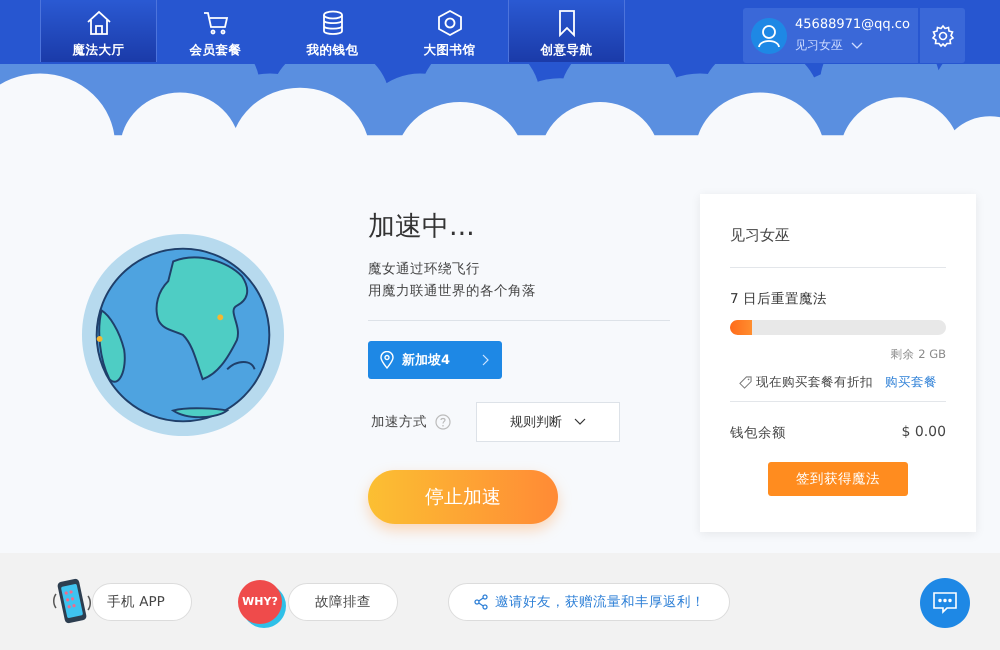  I want to click on nav-tab: 大图书馆, so click(449, 31).